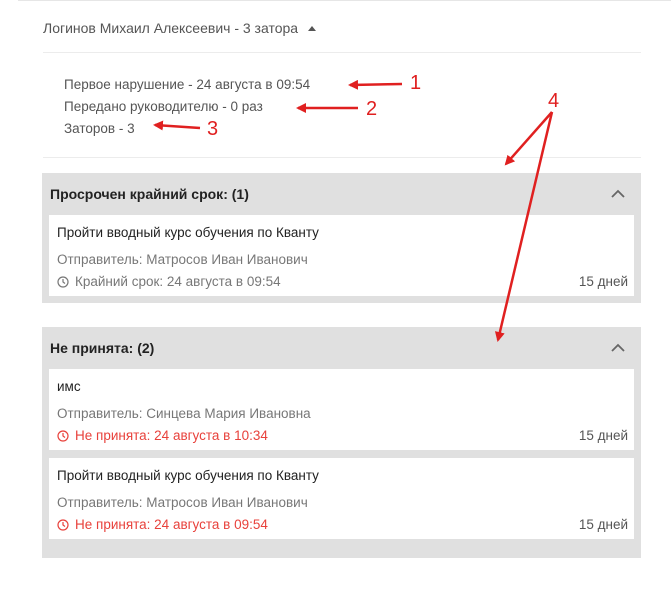  Describe the element at coordinates (554, 101) in the screenshot. I see `annotation-label-4: 4` at that location.